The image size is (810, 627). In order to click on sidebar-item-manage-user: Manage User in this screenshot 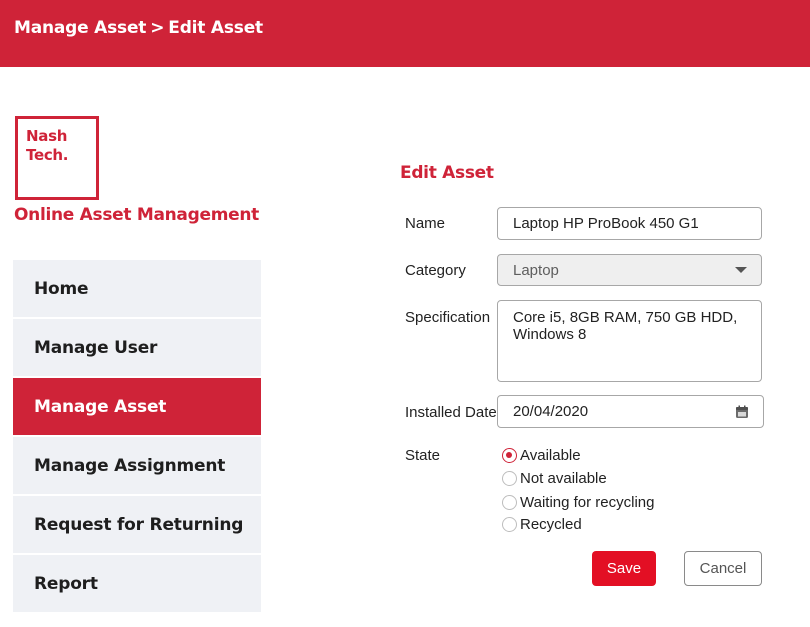, I will do `click(137, 347)`.